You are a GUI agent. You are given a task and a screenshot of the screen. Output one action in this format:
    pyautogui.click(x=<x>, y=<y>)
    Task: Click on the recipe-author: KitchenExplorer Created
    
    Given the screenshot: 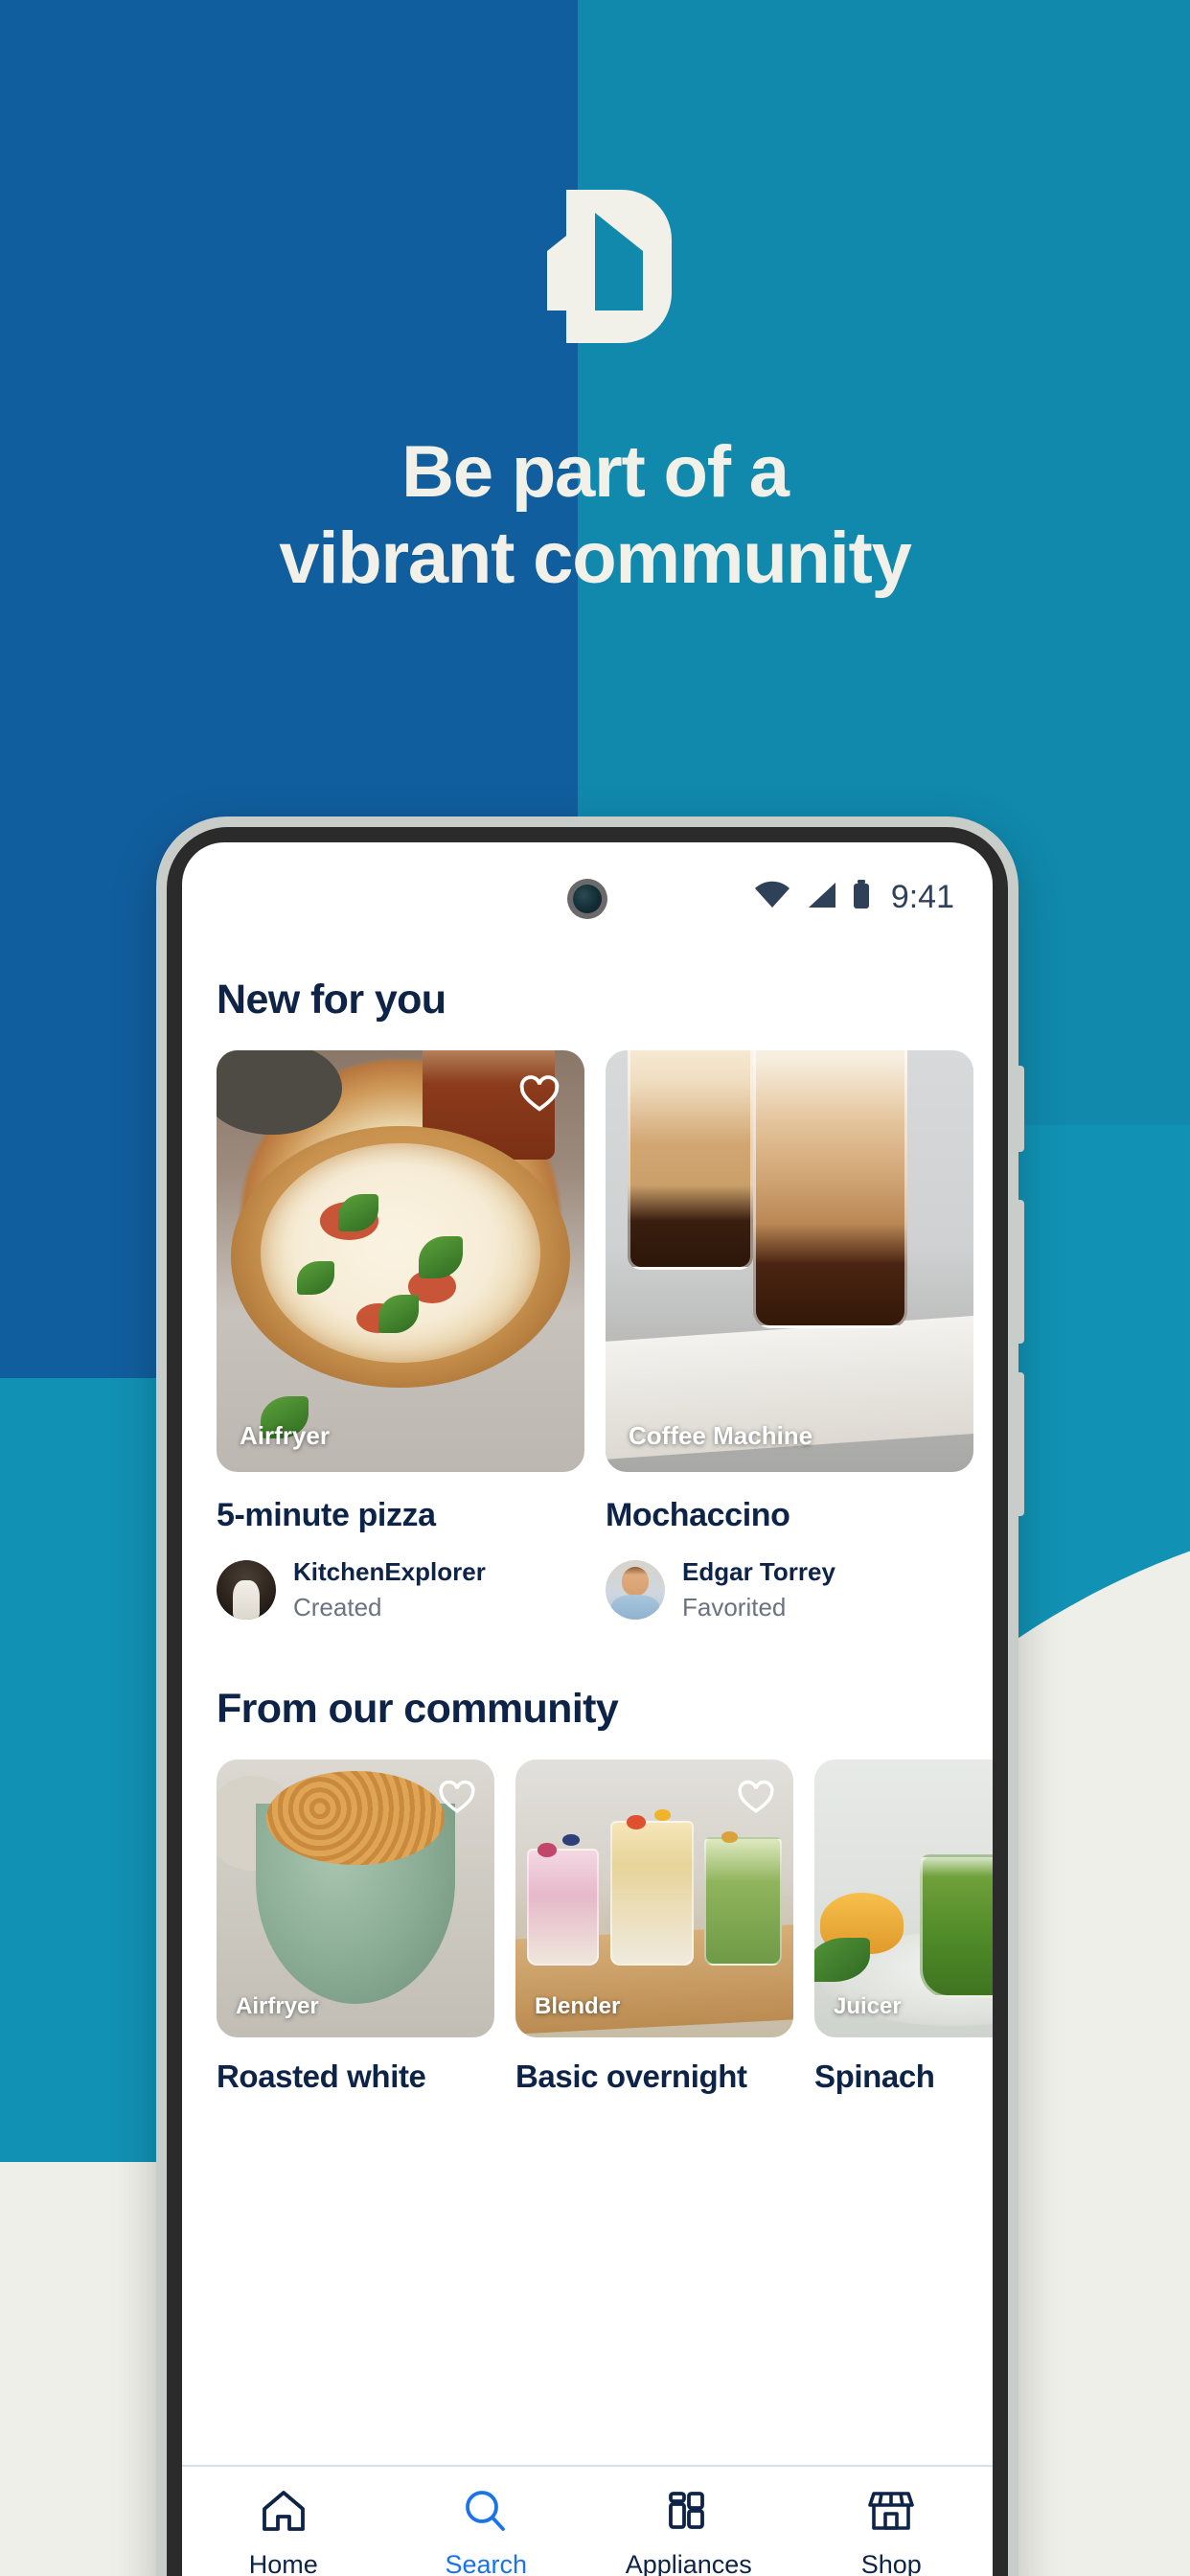 What is the action you would take?
    pyautogui.click(x=401, y=1589)
    